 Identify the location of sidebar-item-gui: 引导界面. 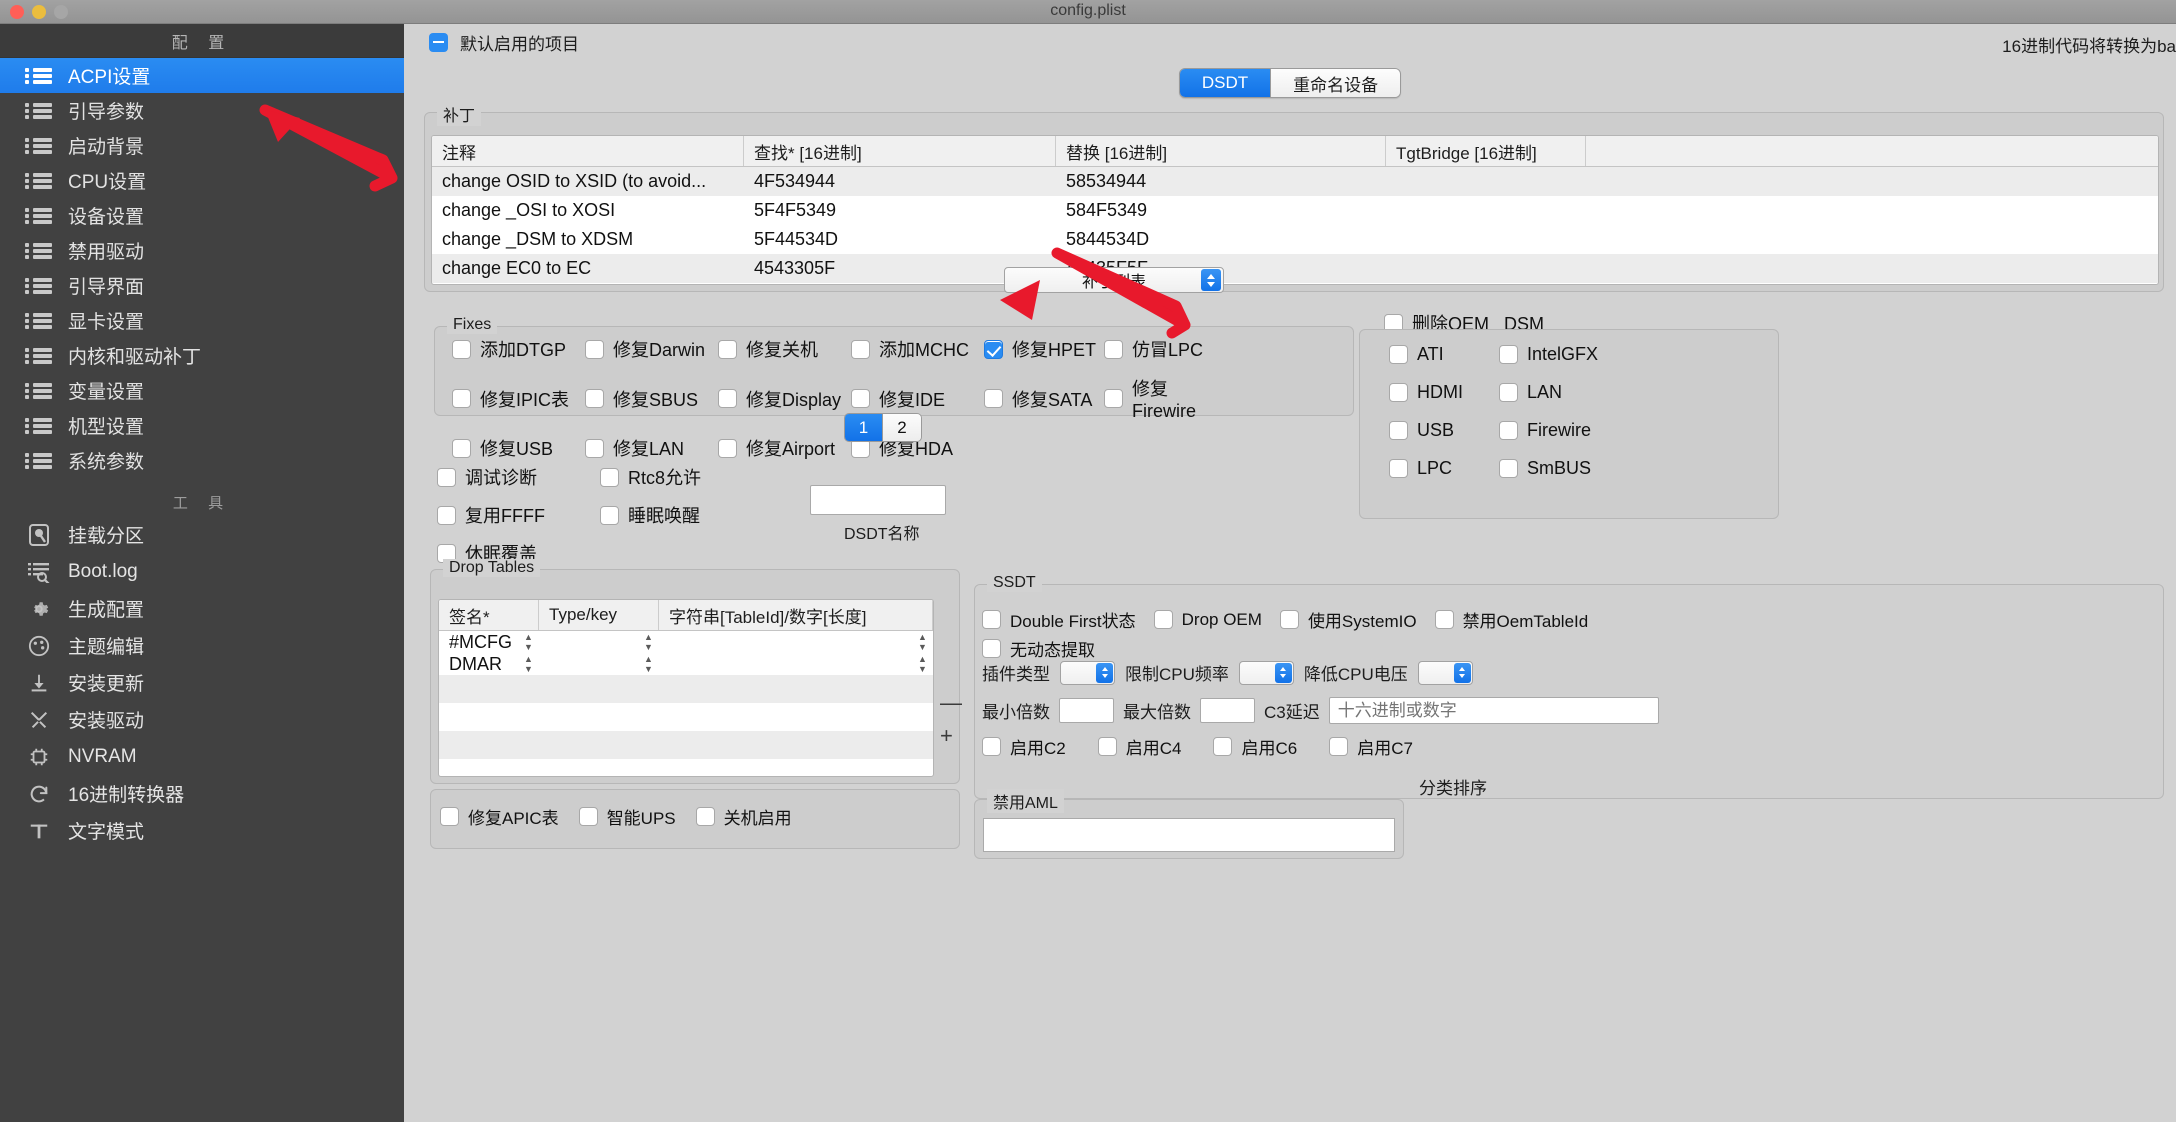
(202, 285).